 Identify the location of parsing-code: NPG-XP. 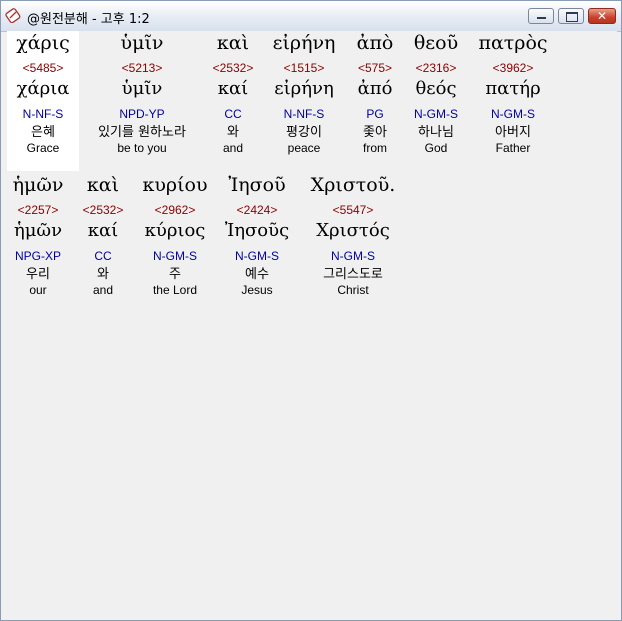
(38, 256).